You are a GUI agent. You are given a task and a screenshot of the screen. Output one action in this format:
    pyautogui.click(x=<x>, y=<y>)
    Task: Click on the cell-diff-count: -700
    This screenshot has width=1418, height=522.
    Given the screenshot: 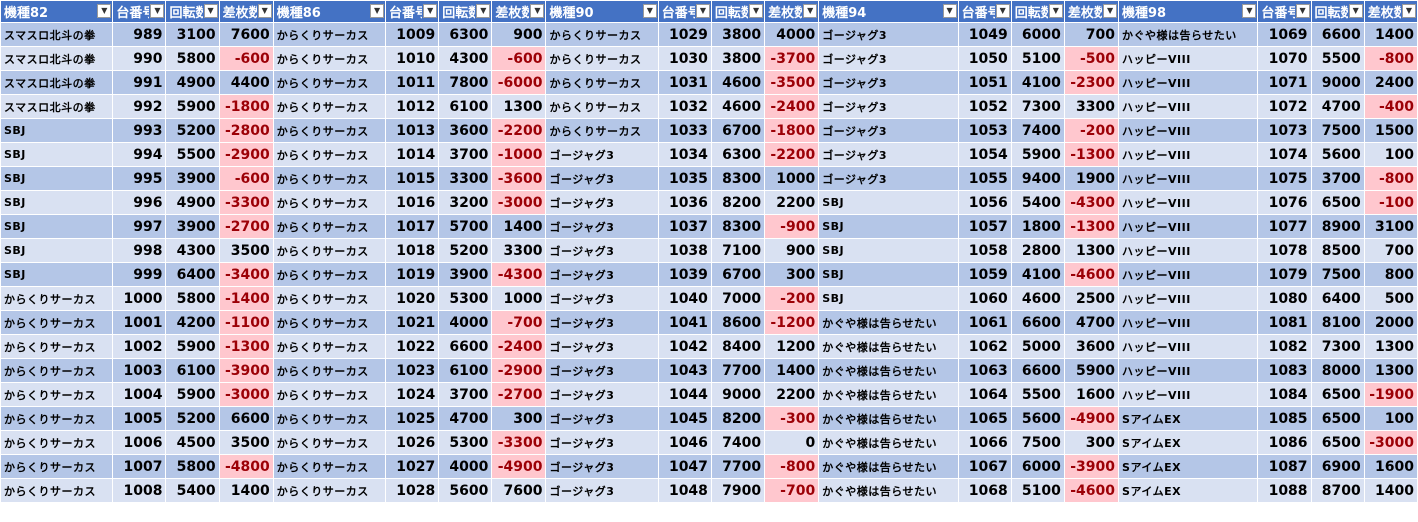 What is the action you would take?
    pyautogui.click(x=792, y=490)
    